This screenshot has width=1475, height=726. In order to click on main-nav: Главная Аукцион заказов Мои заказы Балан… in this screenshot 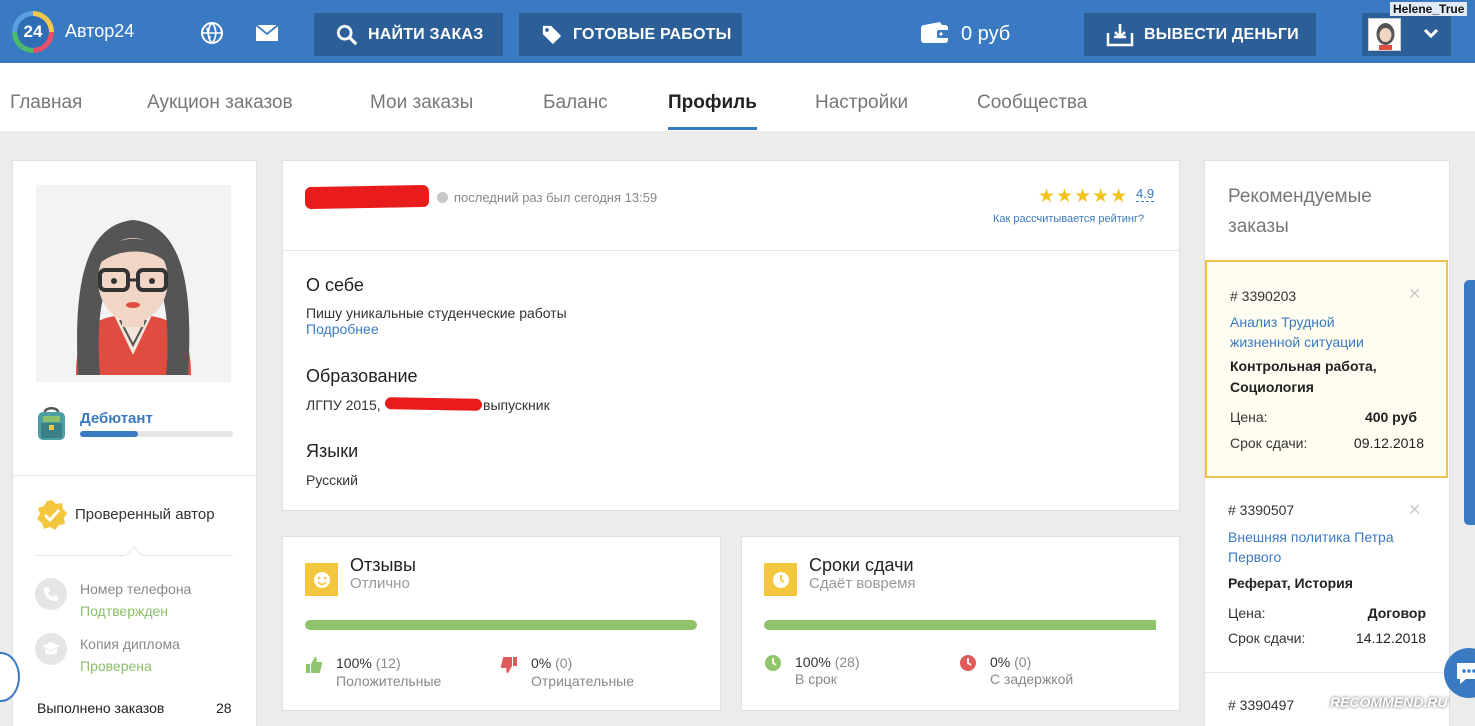, I will do `click(737, 97)`.